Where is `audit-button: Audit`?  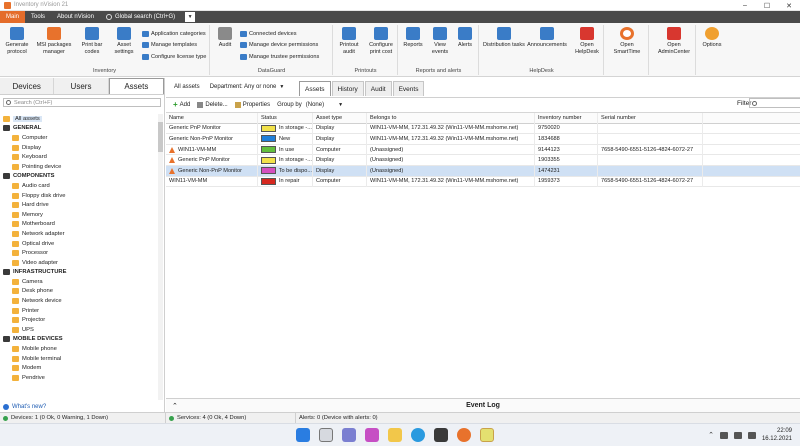 audit-button: Audit is located at coordinates (225, 38).